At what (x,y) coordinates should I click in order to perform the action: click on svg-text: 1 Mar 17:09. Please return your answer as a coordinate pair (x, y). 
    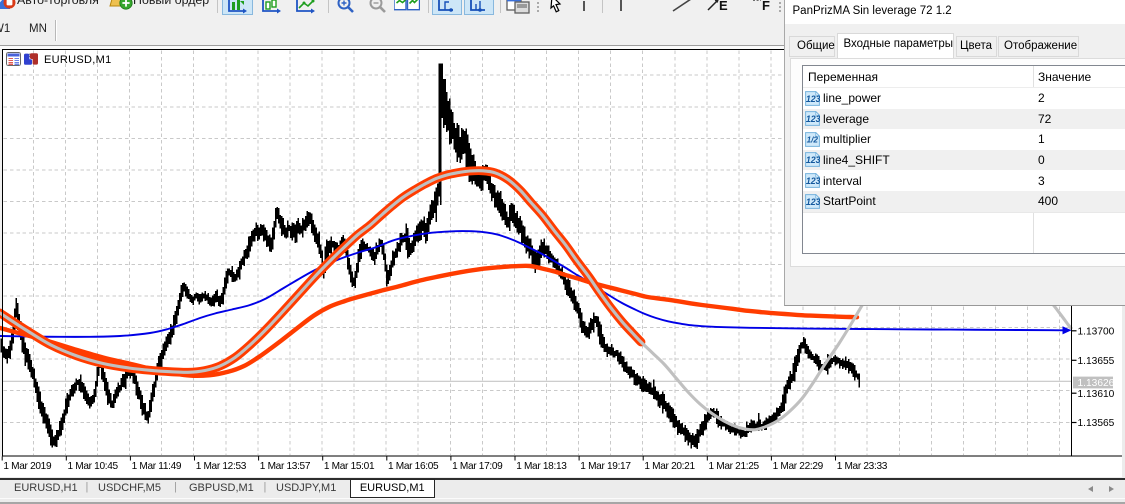
    Looking at the image, I should click on (477, 466).